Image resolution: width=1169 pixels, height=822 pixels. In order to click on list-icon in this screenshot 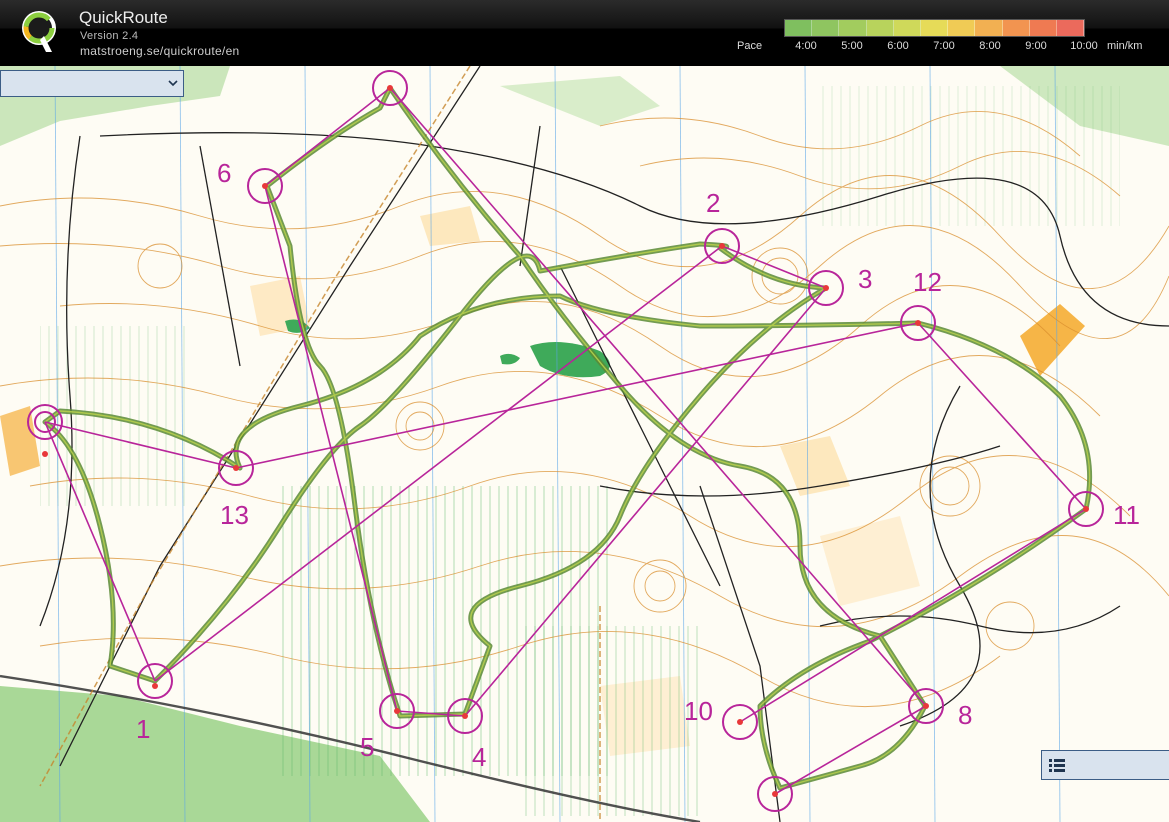, I will do `click(1057, 765)`.